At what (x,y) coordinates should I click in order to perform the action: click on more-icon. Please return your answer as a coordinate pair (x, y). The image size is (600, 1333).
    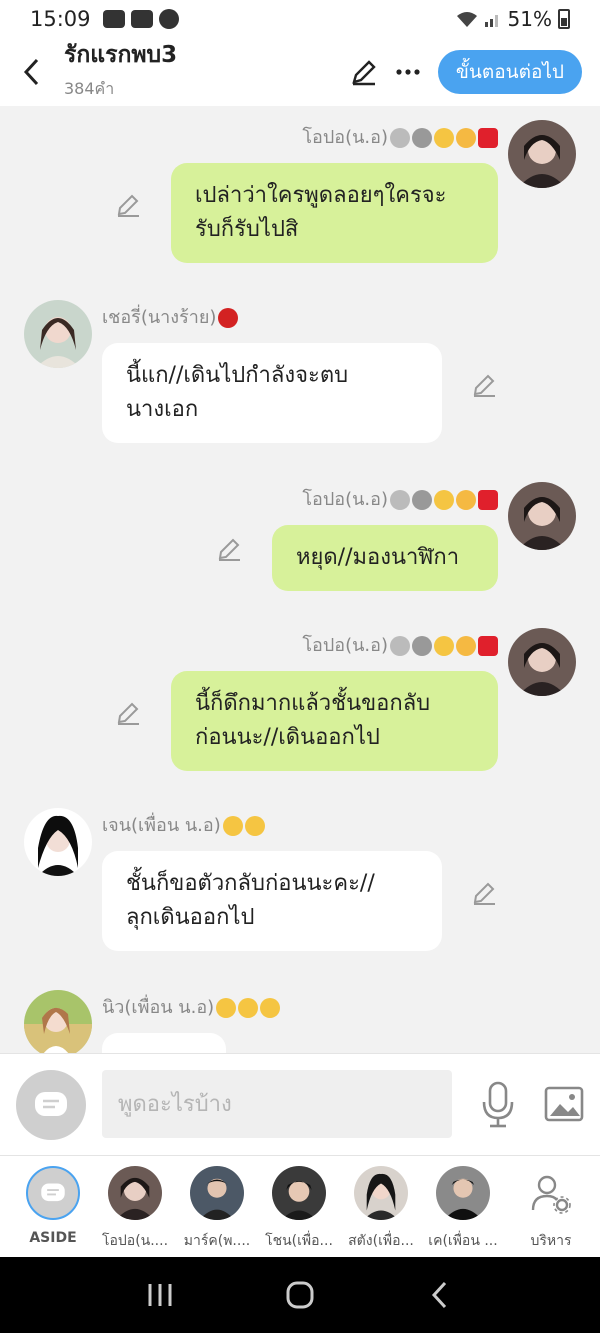
    Looking at the image, I should click on (408, 72).